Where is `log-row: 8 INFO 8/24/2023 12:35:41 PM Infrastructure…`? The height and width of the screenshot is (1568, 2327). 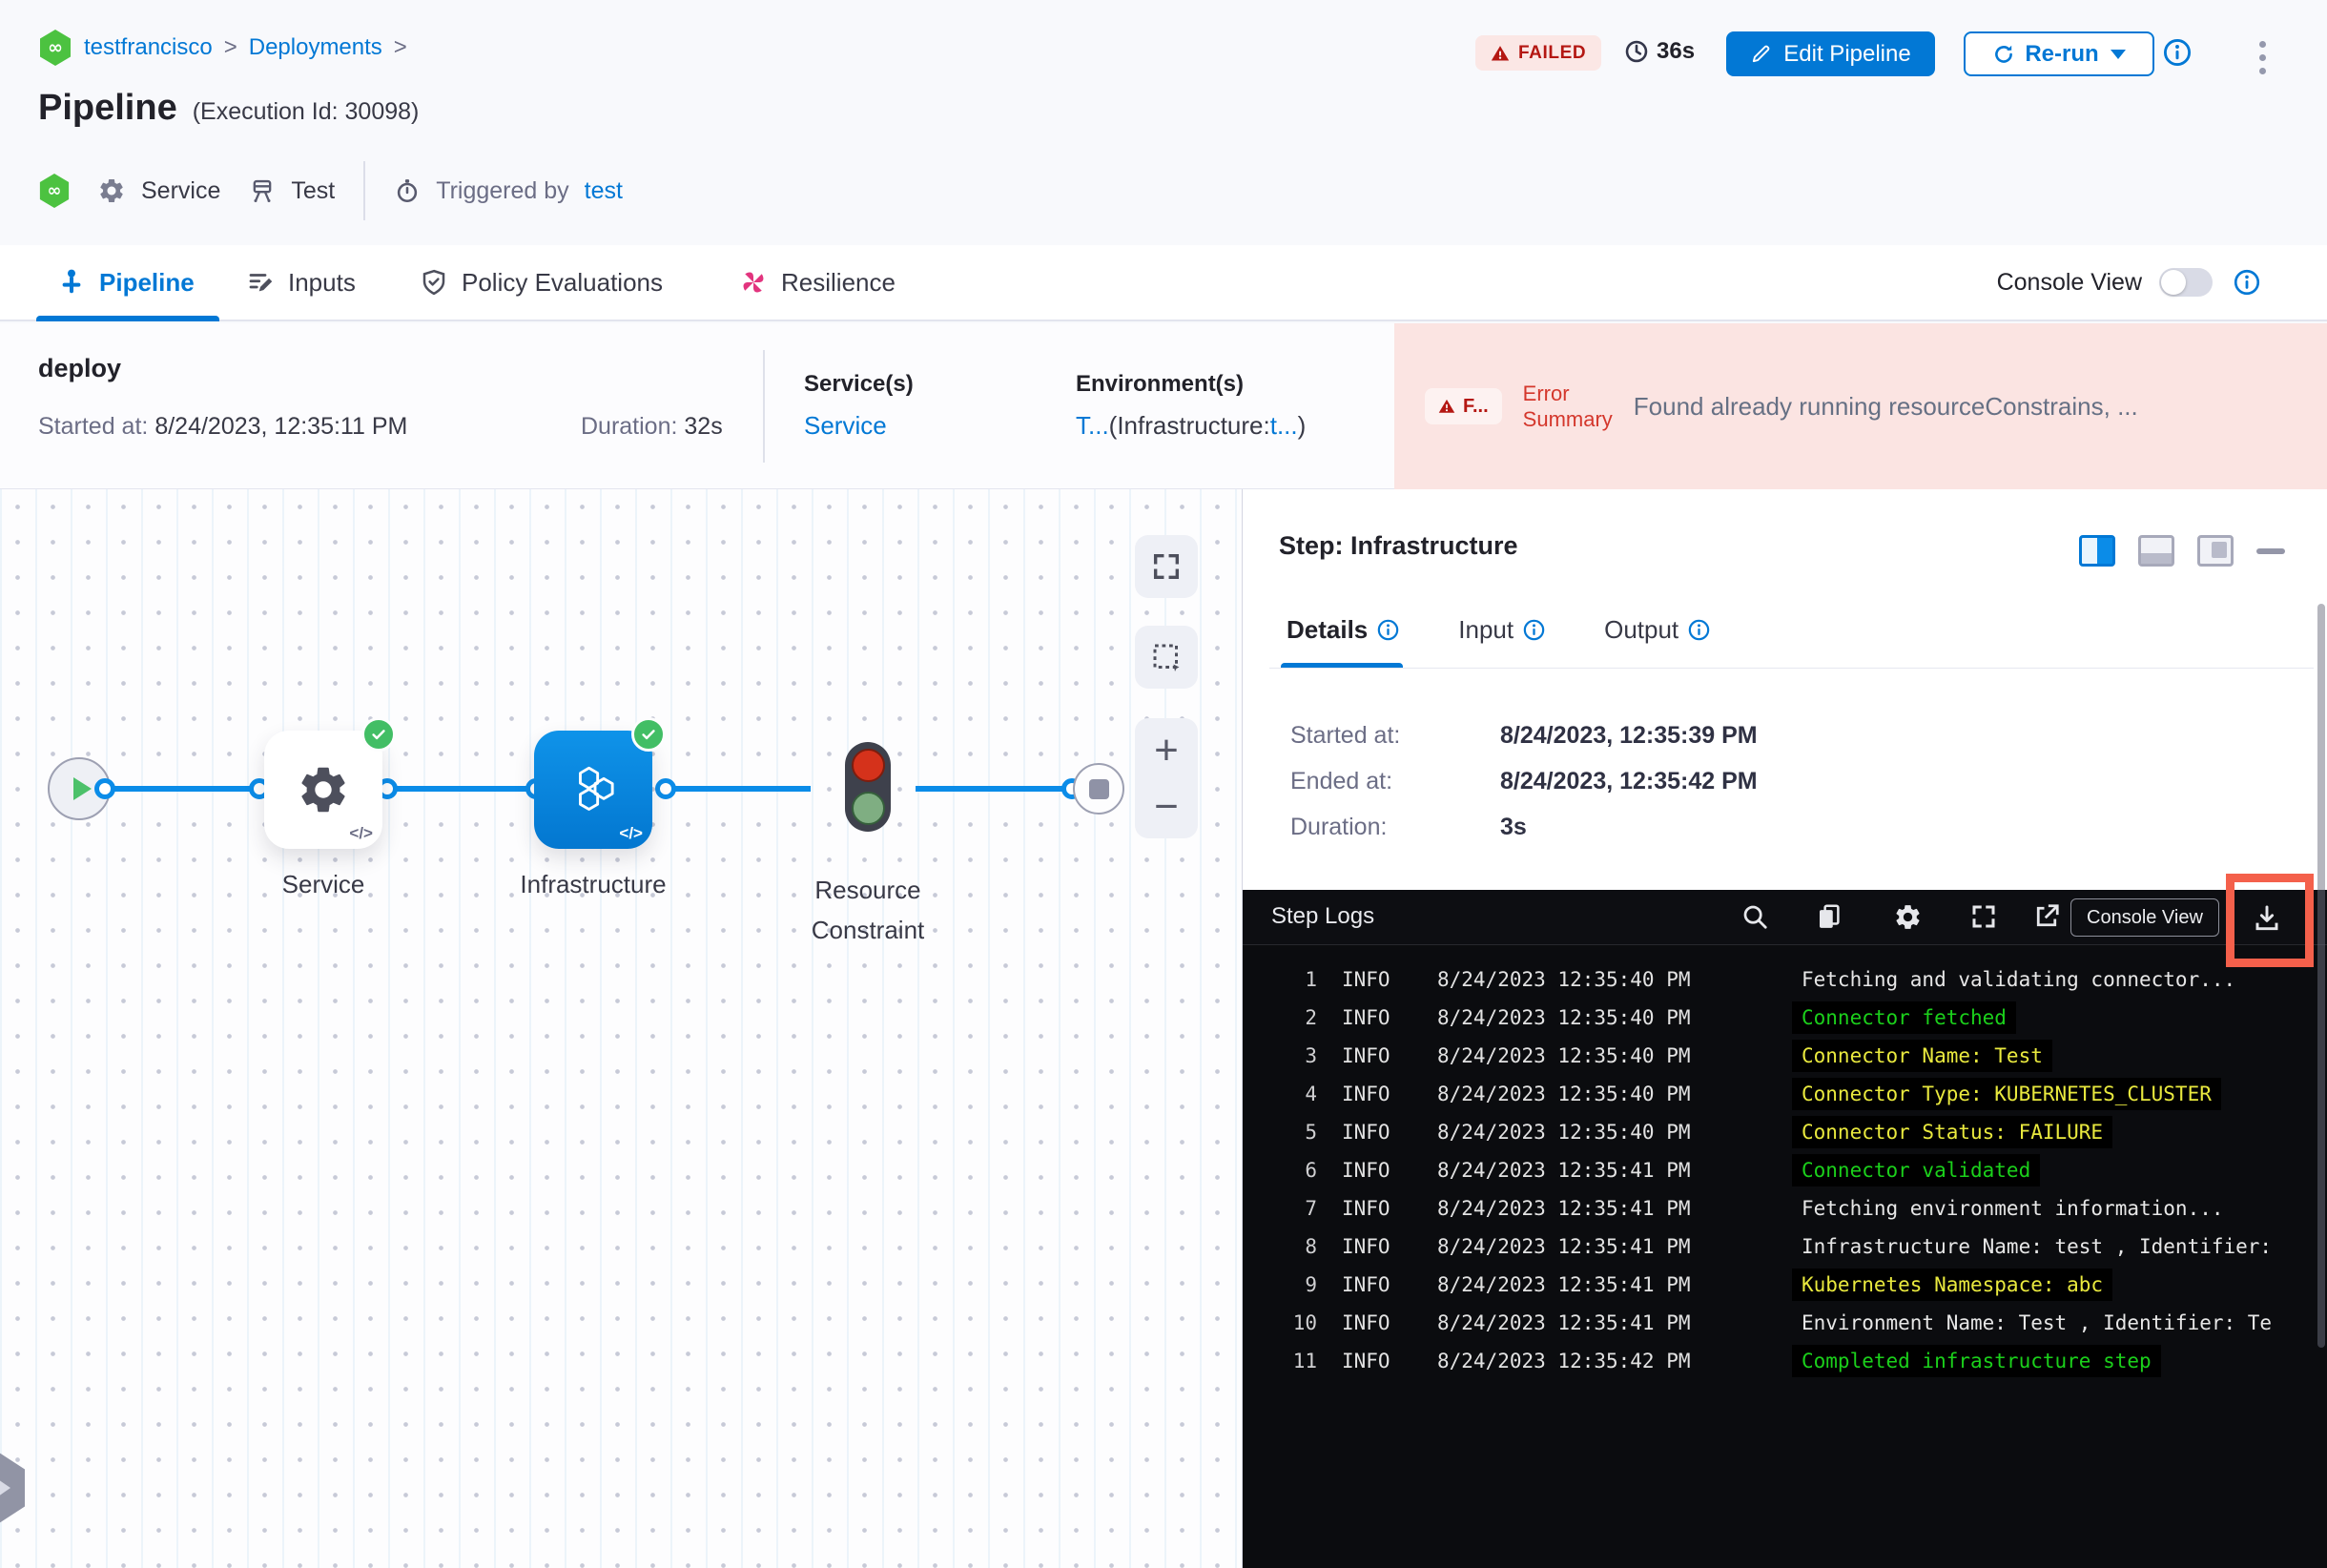 log-row: 8 INFO 8/24/2023 12:35:41 PM Infrastructure… is located at coordinates (1789, 1246).